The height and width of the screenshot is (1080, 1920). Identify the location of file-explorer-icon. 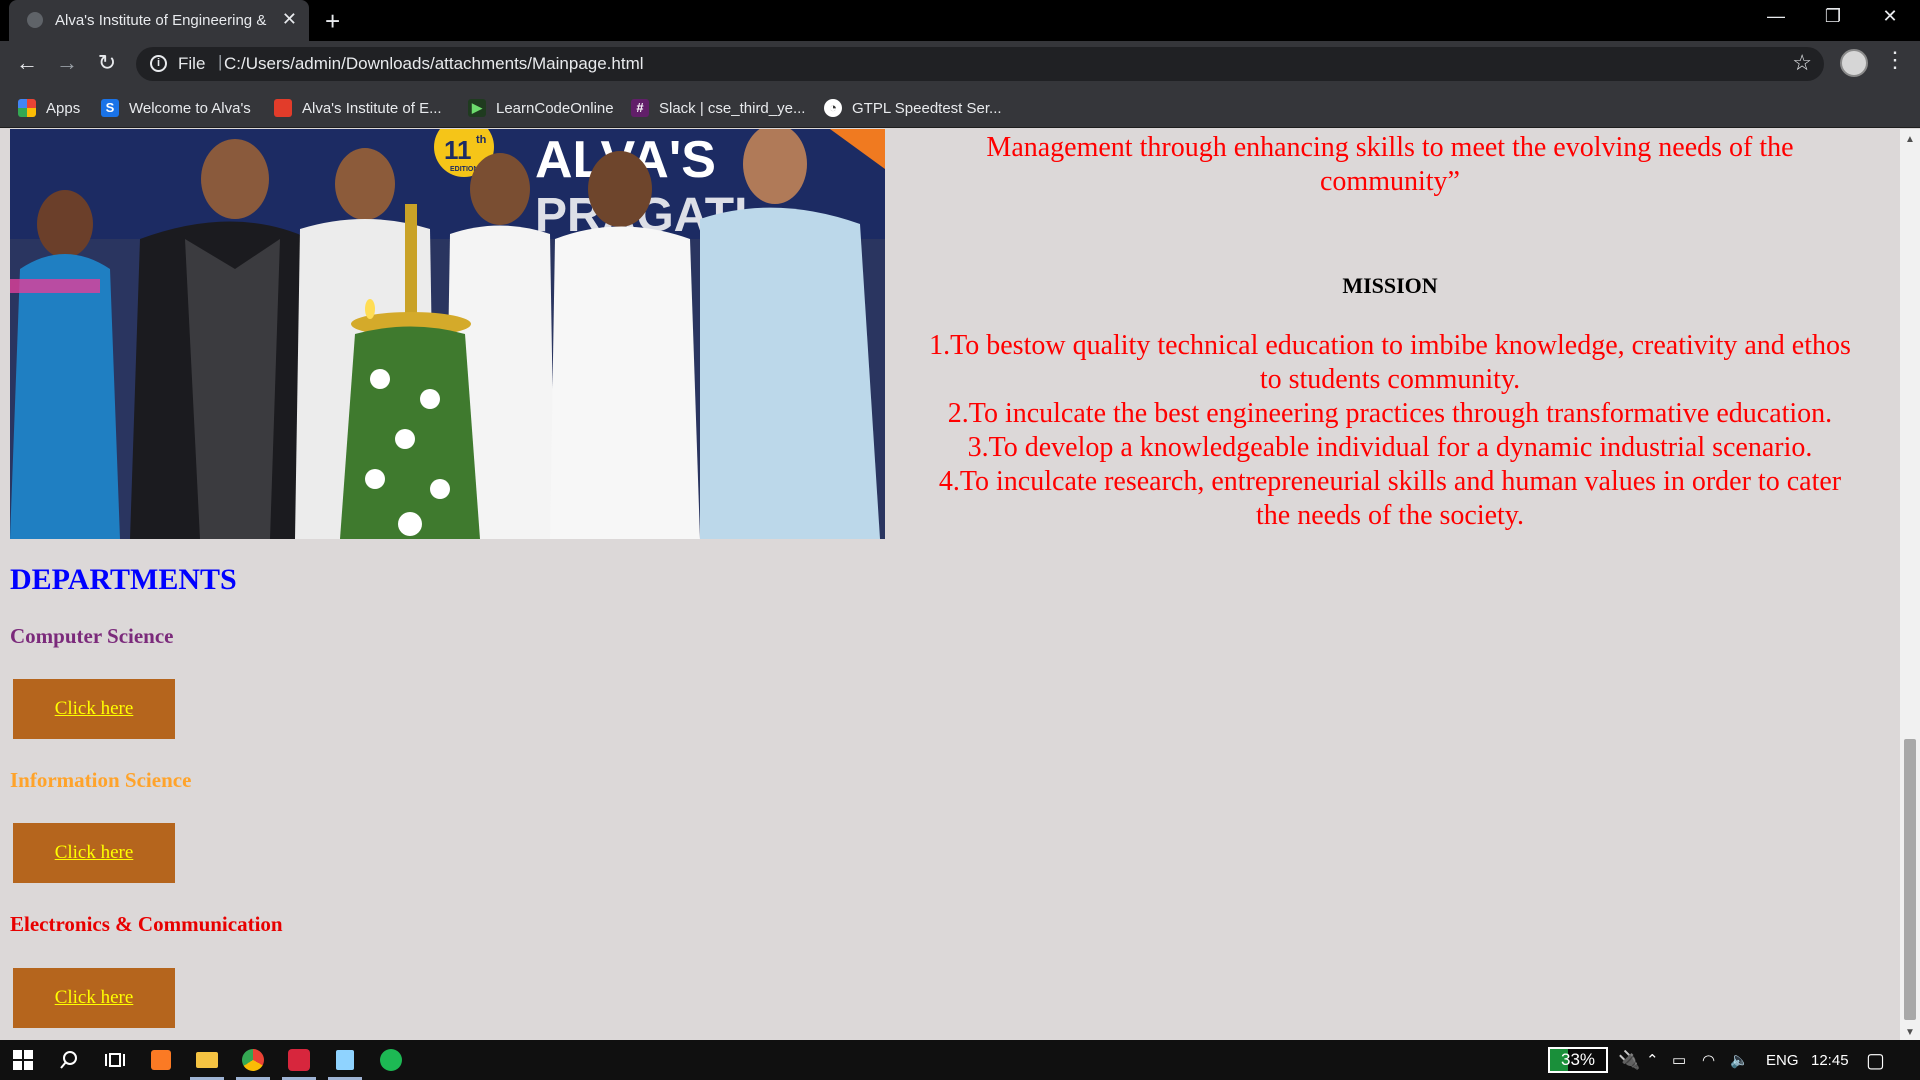
(207, 1060).